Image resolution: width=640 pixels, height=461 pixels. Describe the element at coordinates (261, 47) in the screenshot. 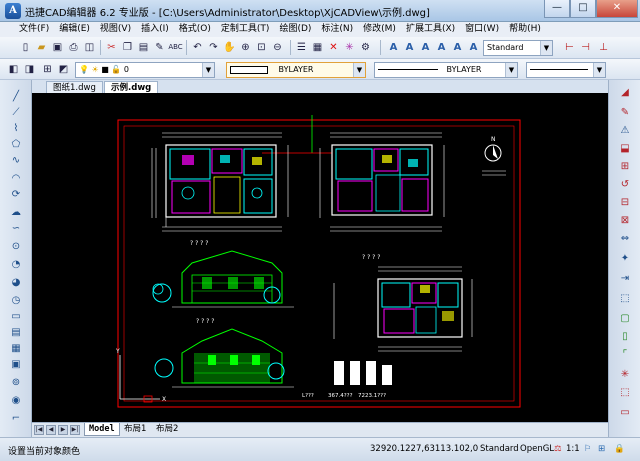

I see `zoom-window-icon: ⊡` at that location.